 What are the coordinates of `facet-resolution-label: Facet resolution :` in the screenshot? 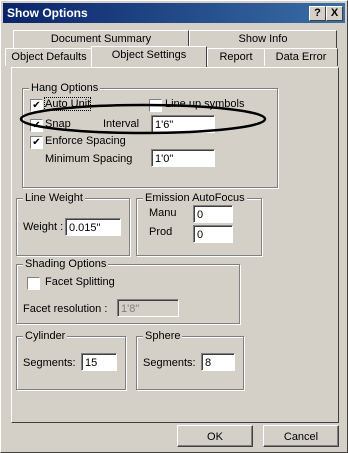 It's located at (65, 309).